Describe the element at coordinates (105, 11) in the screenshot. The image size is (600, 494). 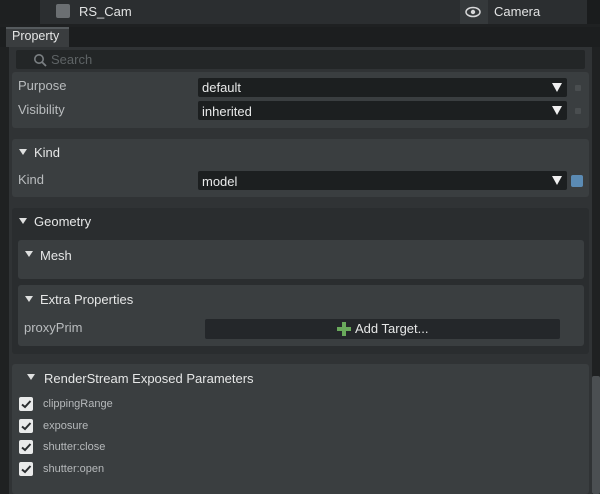
I see `prim-name: RS_Cam` at that location.